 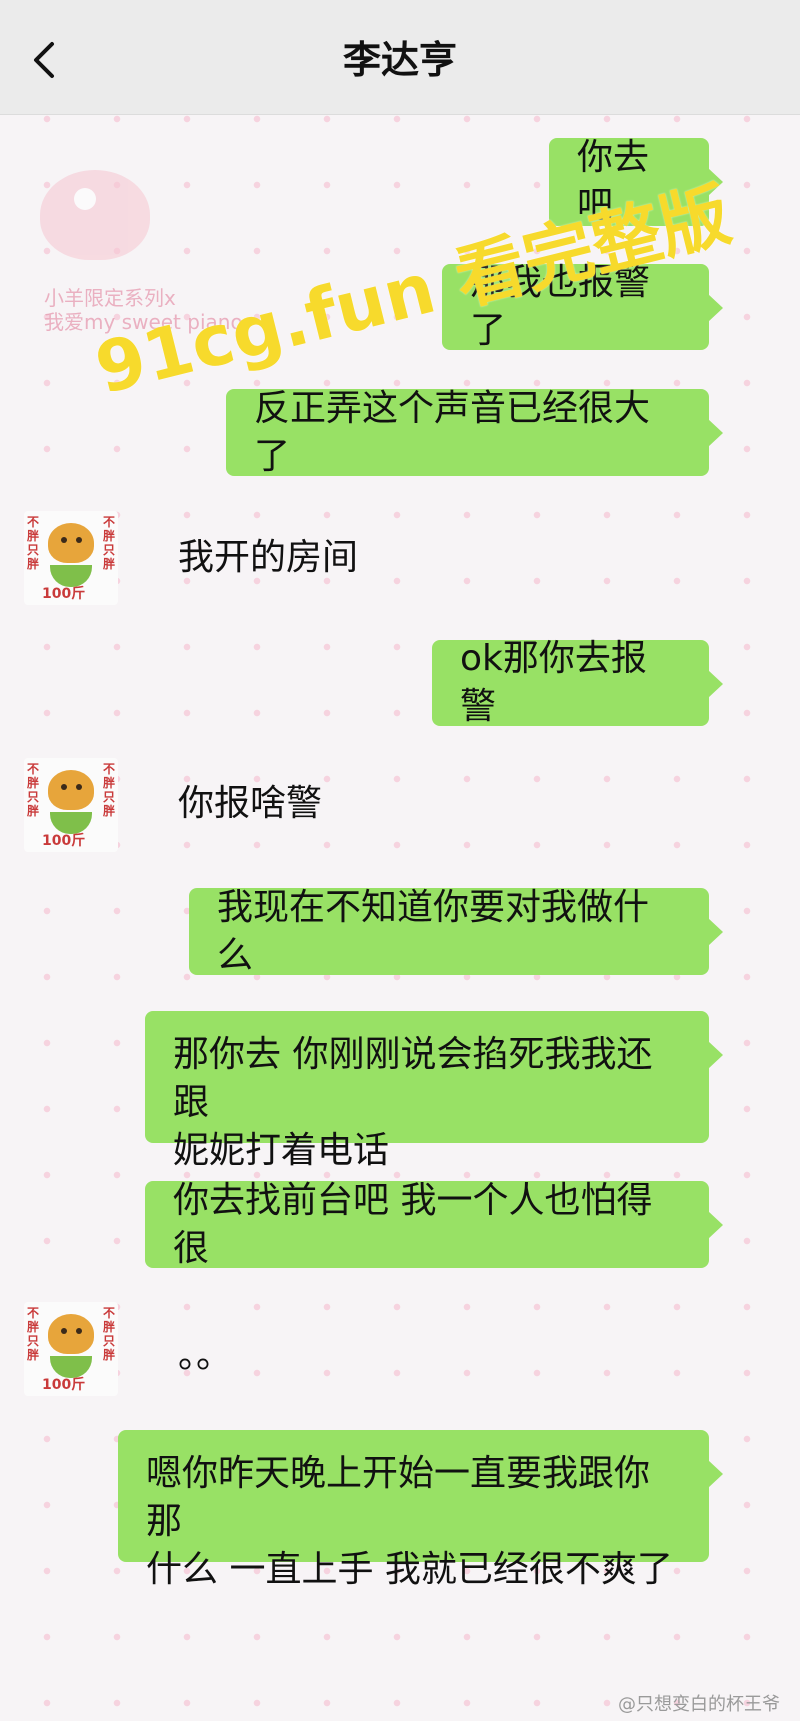 I want to click on message-bubble-outgoing: 嗯你昨天晚上开始一直要我跟你那 什么 一直上手 我就已经很不爽了, so click(x=420, y=1510).